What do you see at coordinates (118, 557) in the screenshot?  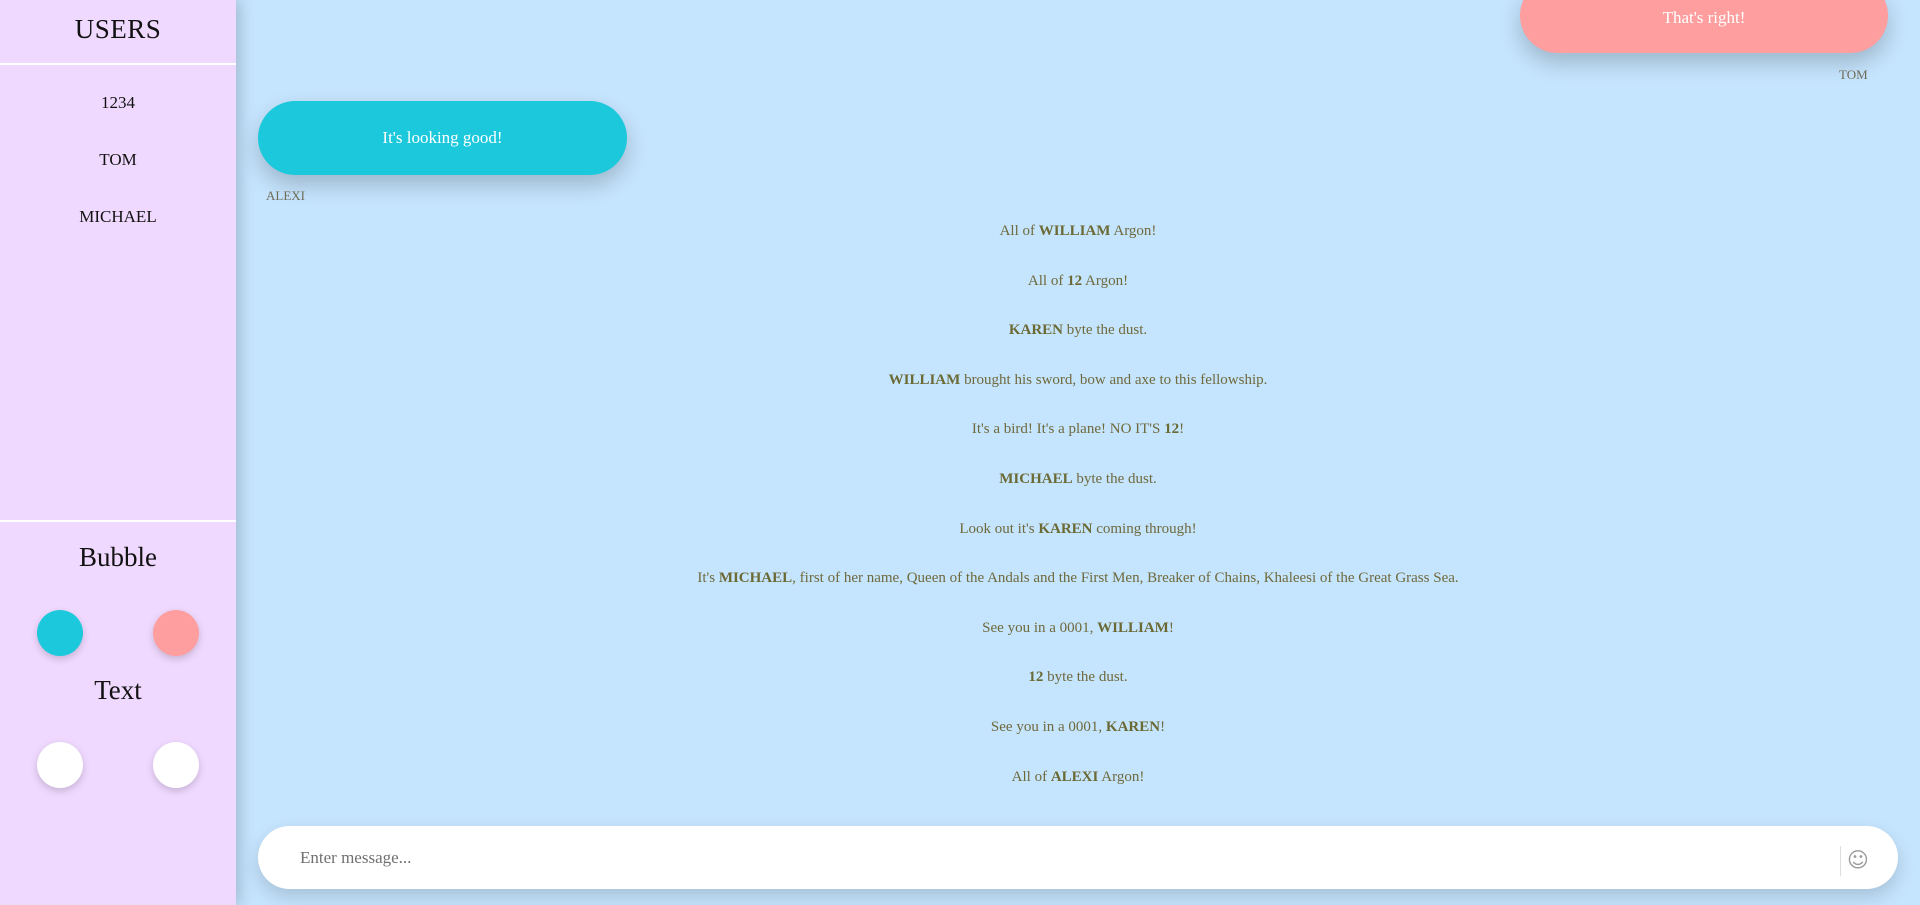 I see `bubble-section-title: Bubble` at bounding box center [118, 557].